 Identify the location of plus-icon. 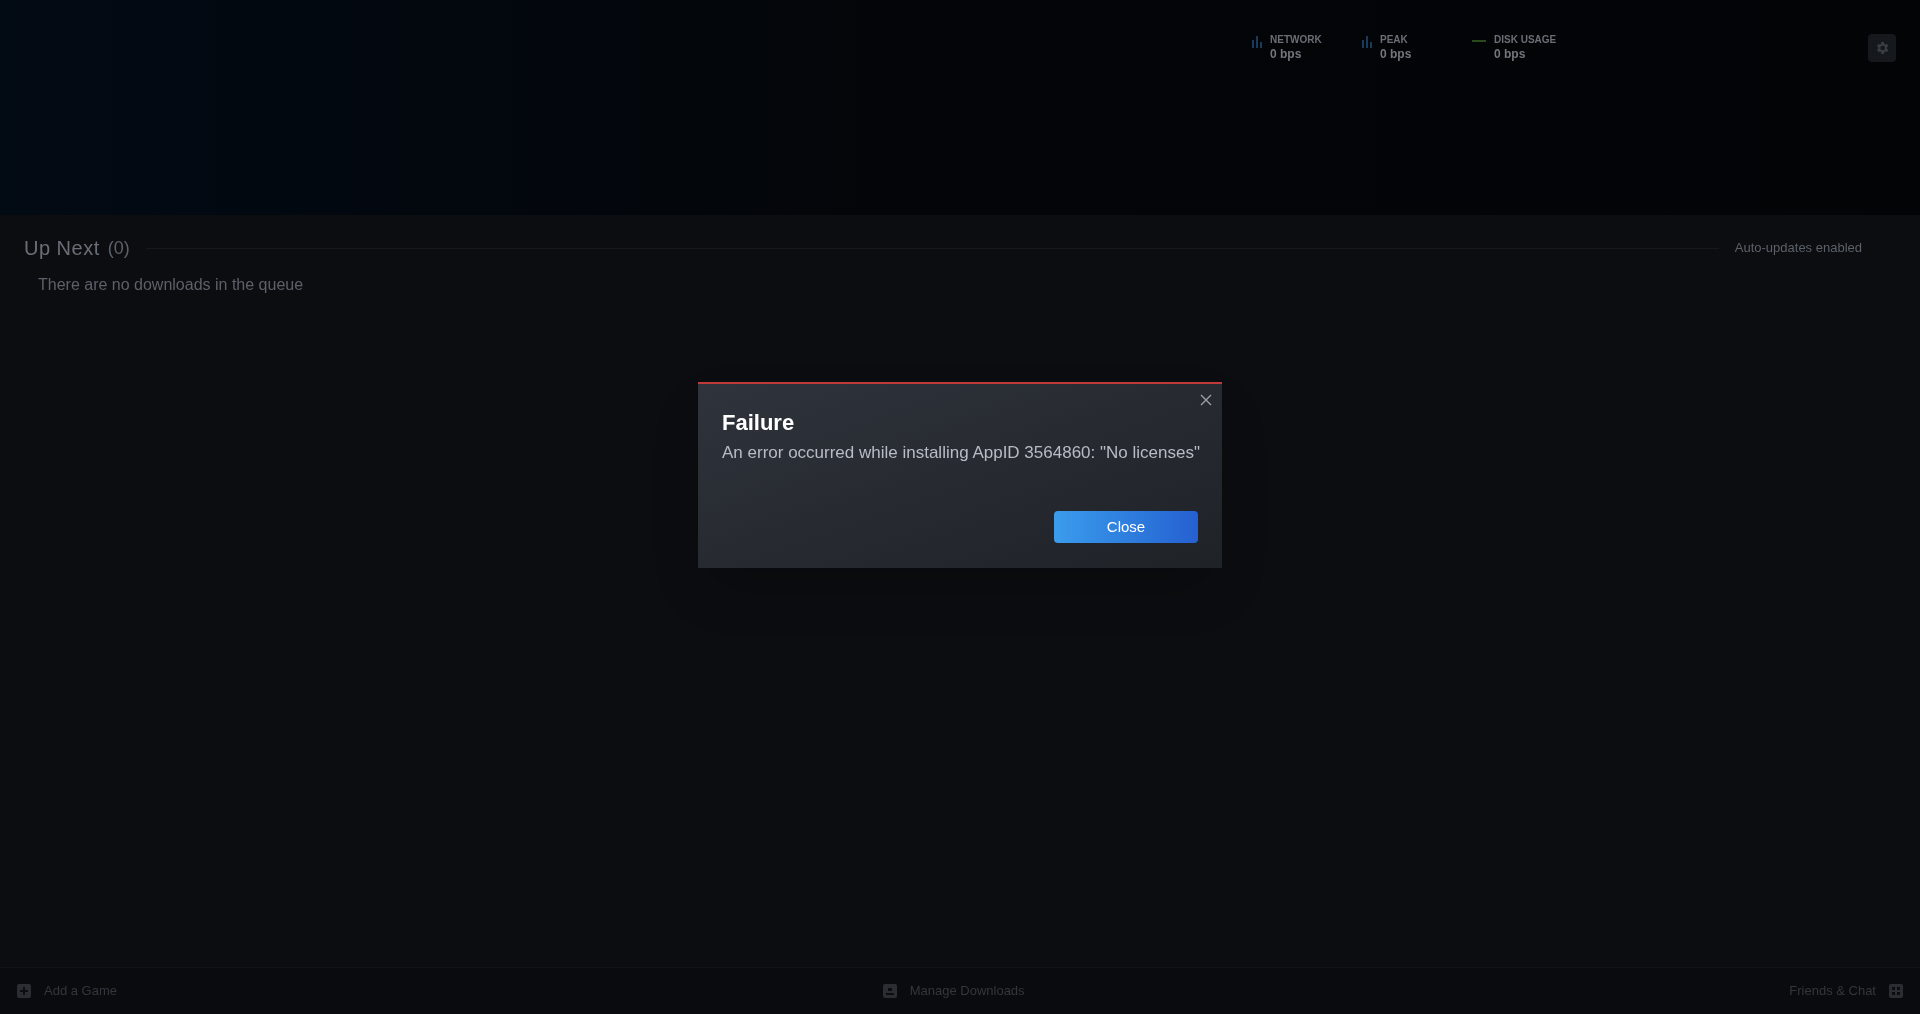
(24, 991).